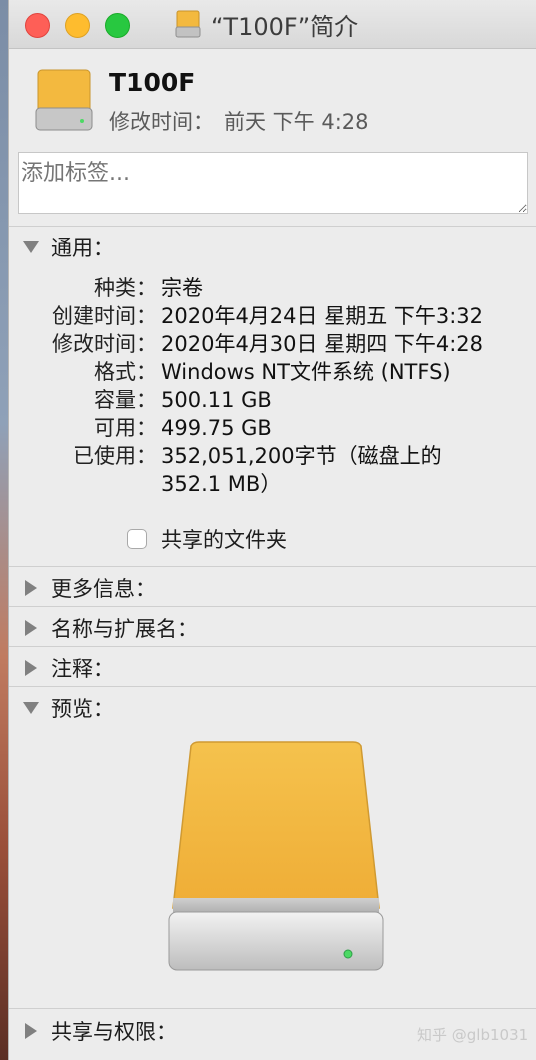  What do you see at coordinates (137, 539) in the screenshot?
I see `shared-folder-checkbox` at bounding box center [137, 539].